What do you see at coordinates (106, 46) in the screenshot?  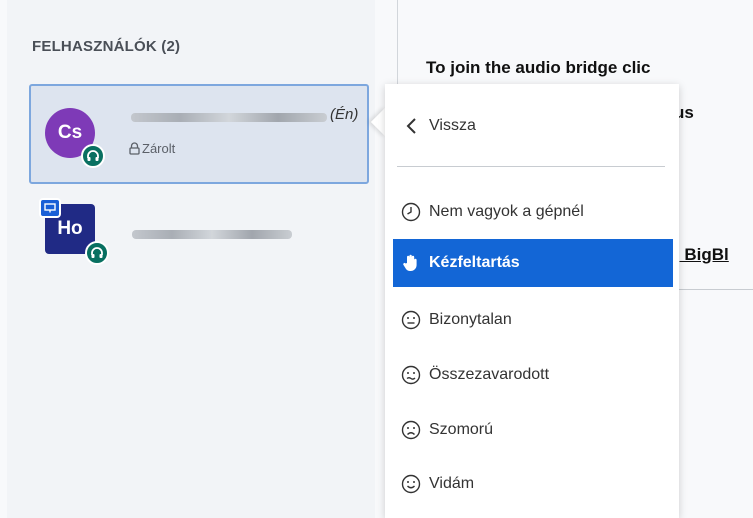 I see `users-heading: FELHASZNÁLÓK (2)` at bounding box center [106, 46].